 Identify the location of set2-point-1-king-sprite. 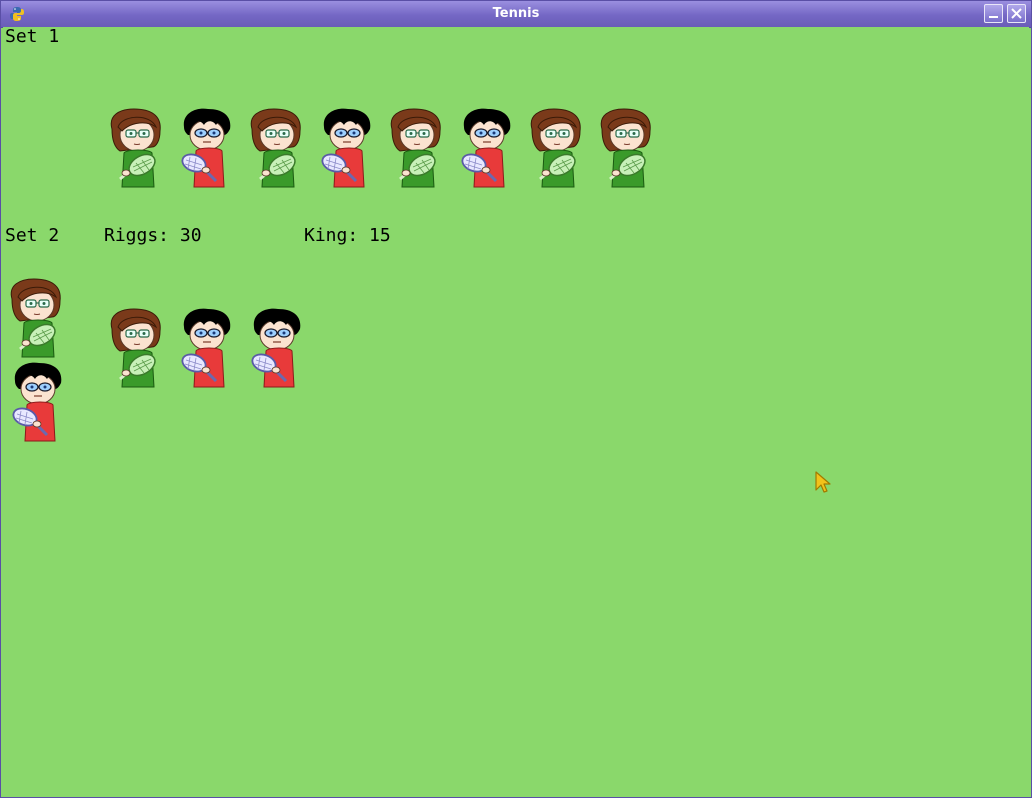
(136, 348).